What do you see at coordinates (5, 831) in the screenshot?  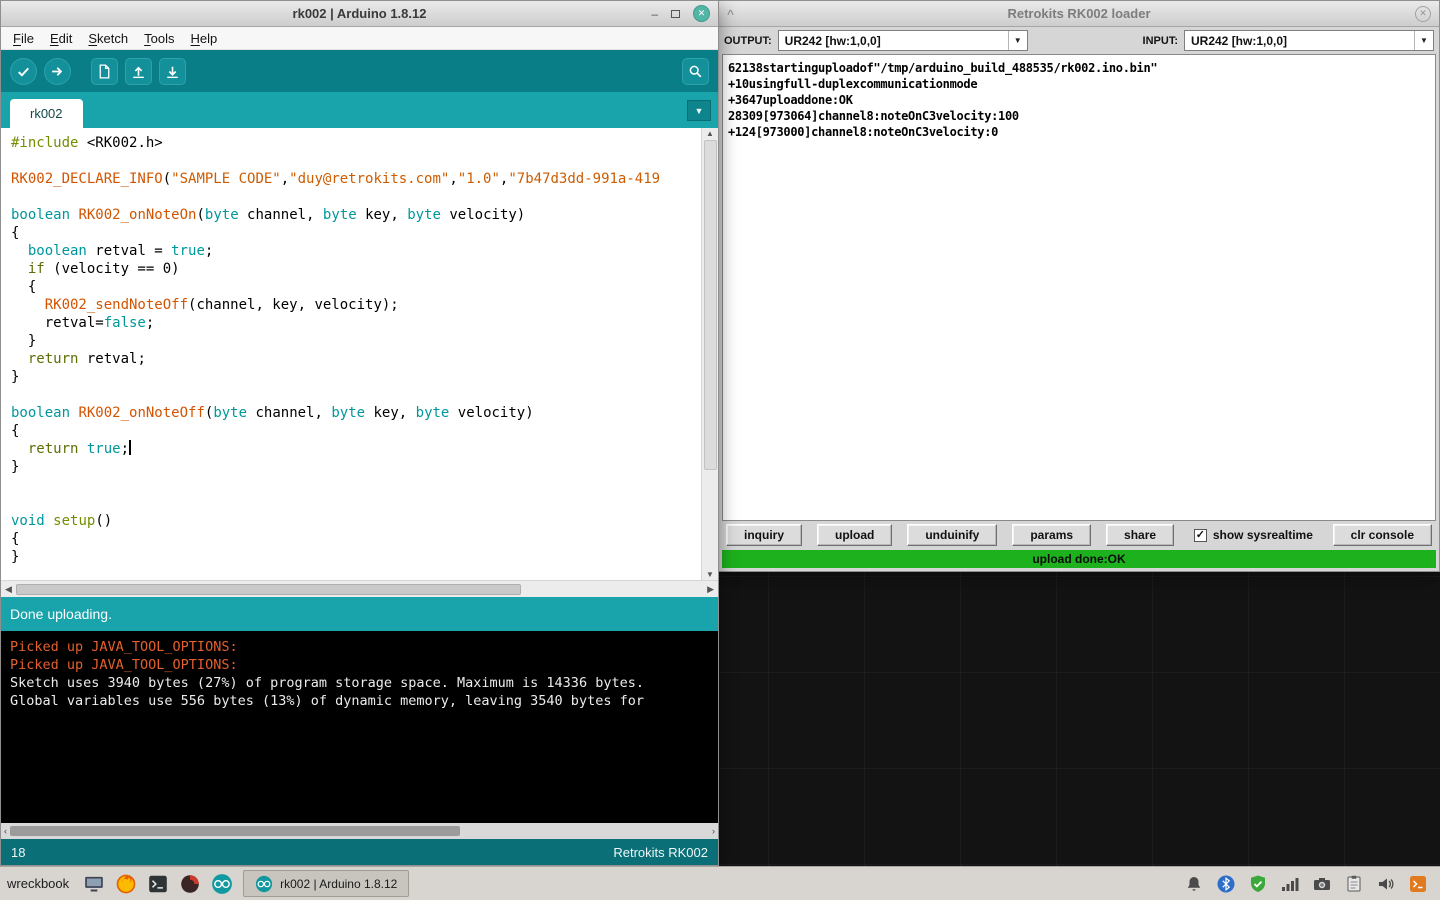 I see `scroll-left-icon: ‹` at bounding box center [5, 831].